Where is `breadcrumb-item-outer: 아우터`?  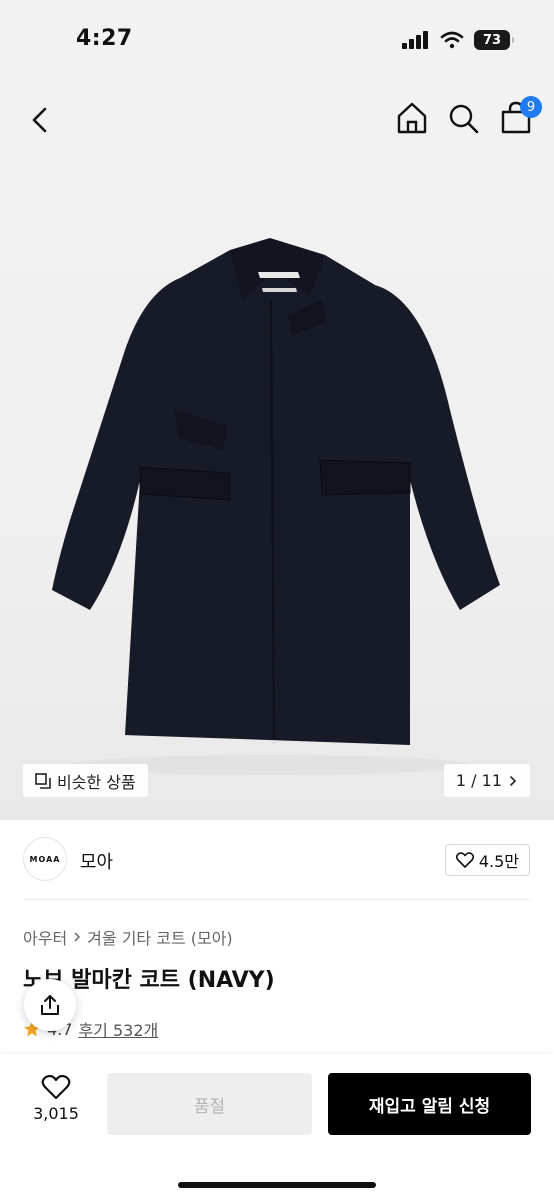 breadcrumb-item-outer: 아우터 is located at coordinates (45, 937).